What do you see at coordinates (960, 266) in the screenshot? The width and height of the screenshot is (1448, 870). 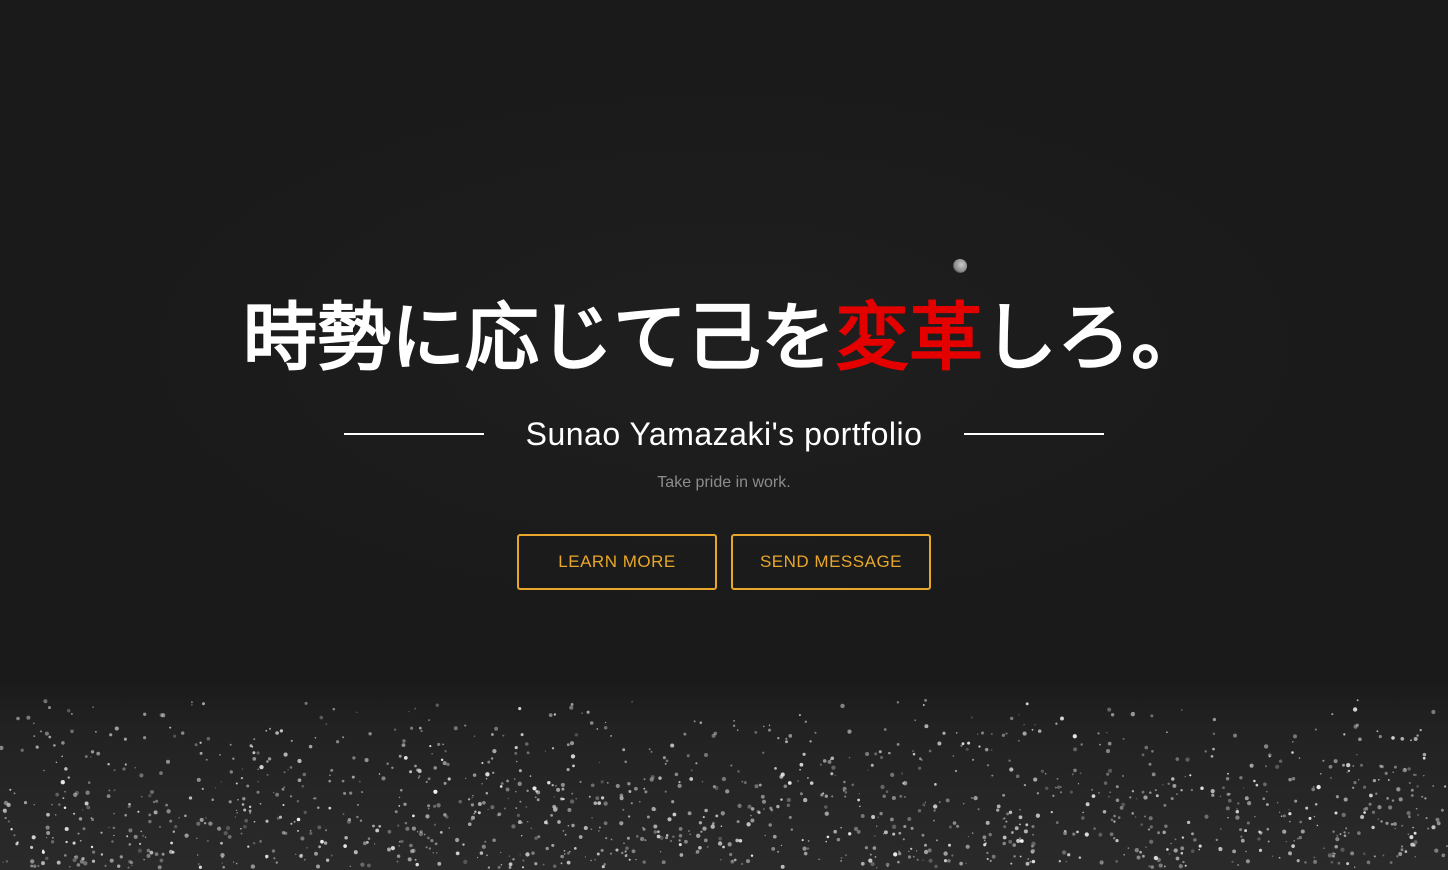 I see `moon-image` at bounding box center [960, 266].